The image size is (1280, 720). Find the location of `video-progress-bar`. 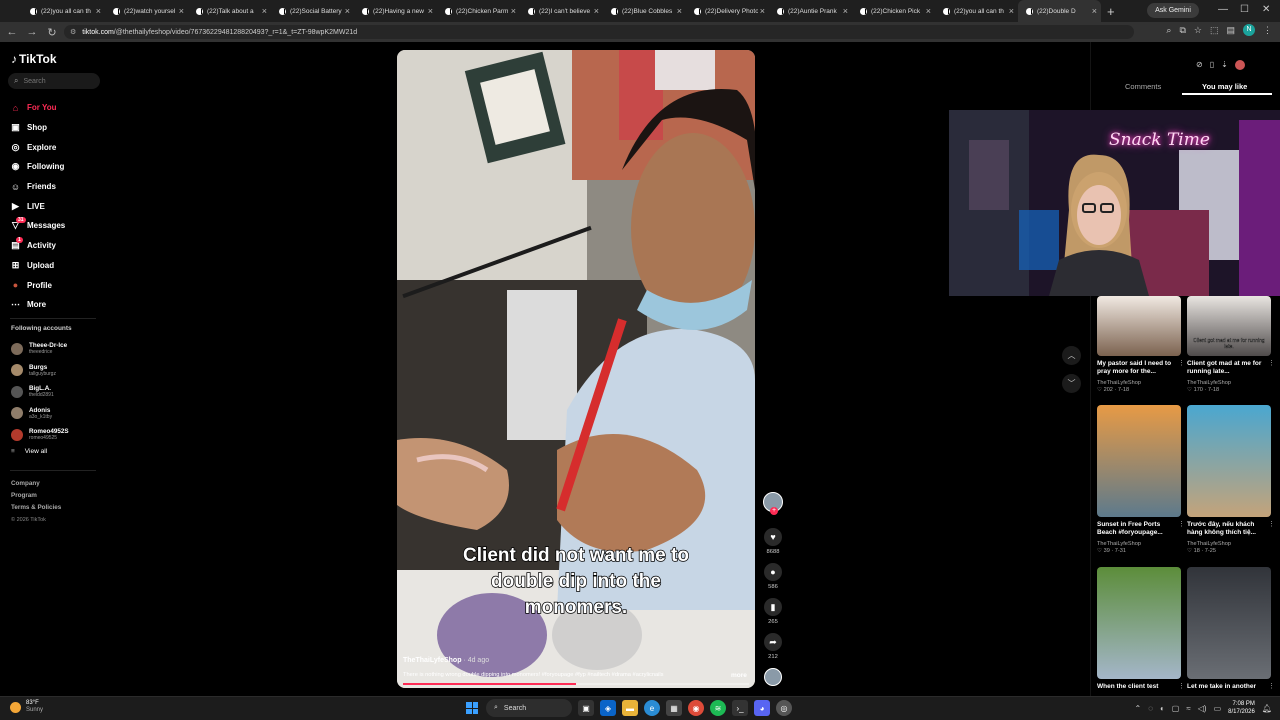

video-progress-bar is located at coordinates (576, 684).